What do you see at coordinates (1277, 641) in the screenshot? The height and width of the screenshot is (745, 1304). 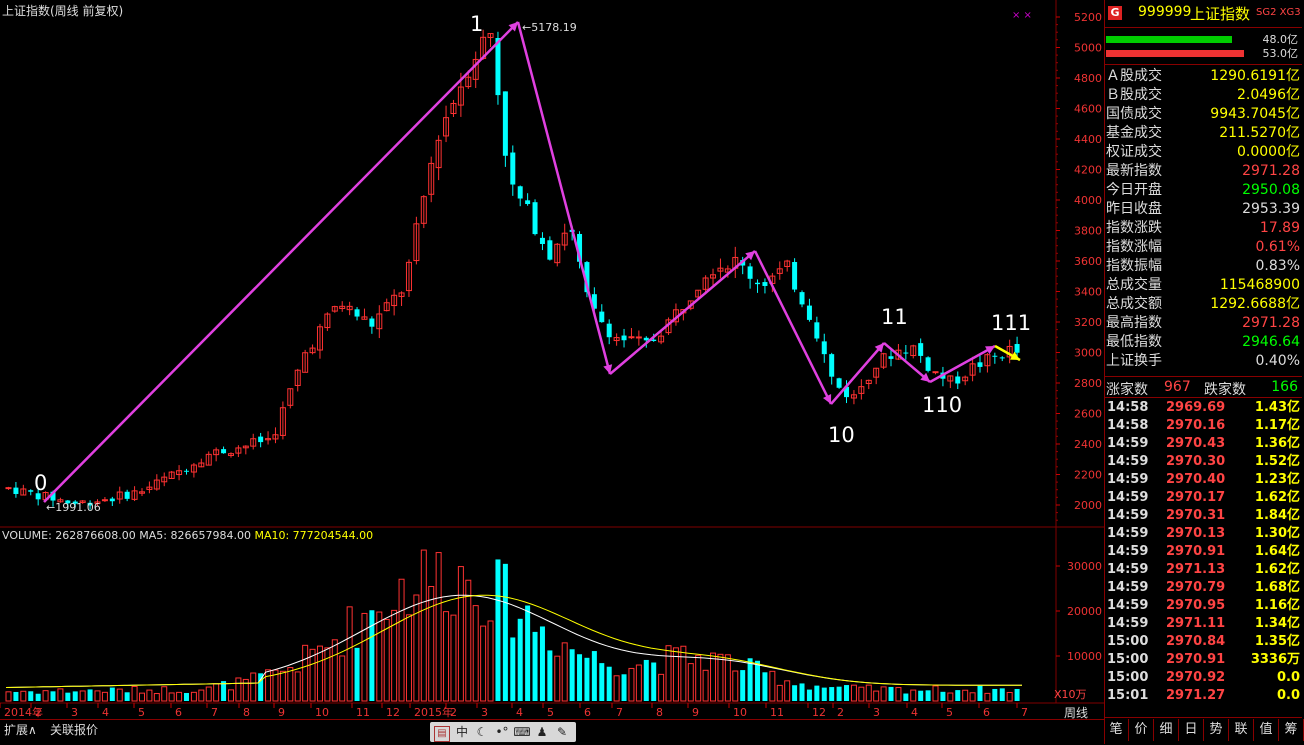 I see `tick-amount: 1.35亿` at bounding box center [1277, 641].